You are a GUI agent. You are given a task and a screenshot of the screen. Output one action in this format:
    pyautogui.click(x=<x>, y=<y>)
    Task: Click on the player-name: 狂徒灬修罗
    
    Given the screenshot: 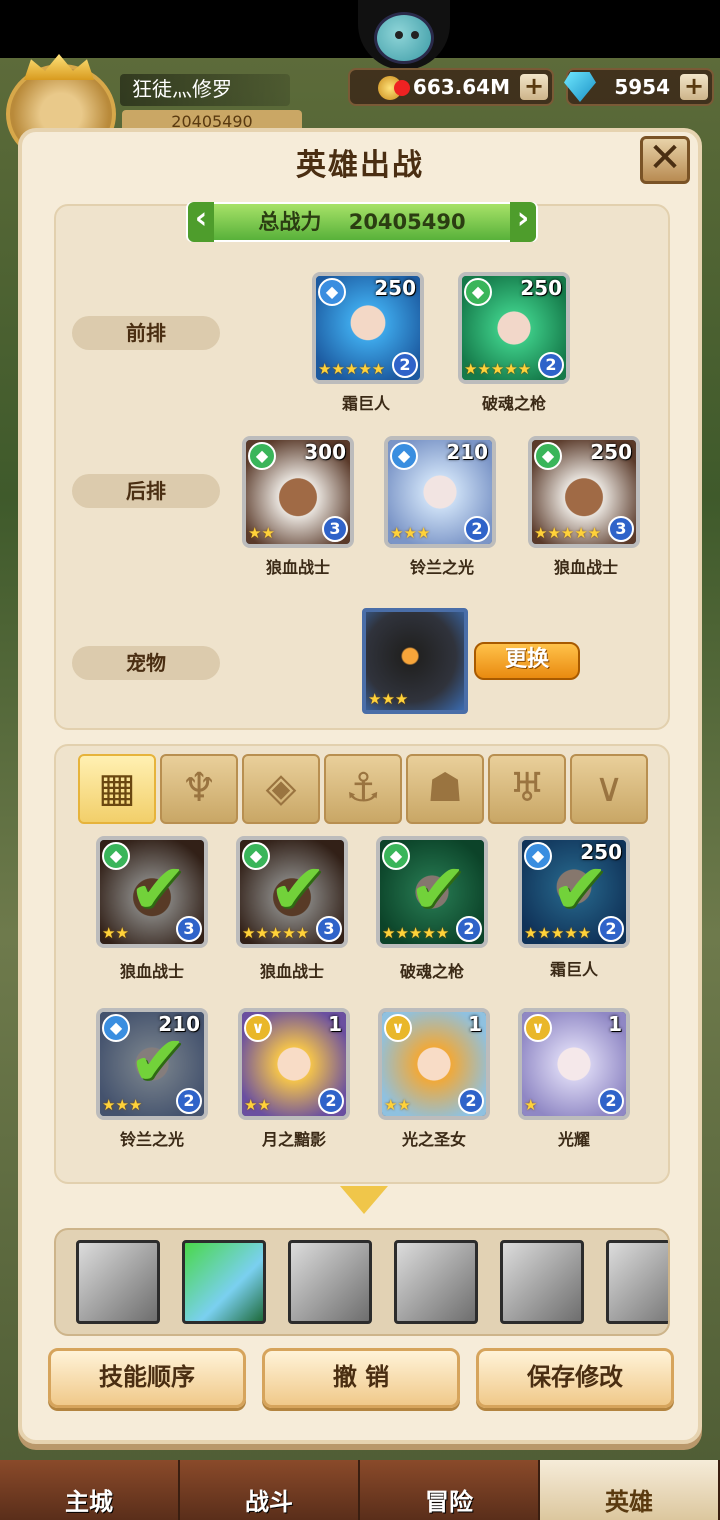 What is the action you would take?
    pyautogui.click(x=205, y=90)
    